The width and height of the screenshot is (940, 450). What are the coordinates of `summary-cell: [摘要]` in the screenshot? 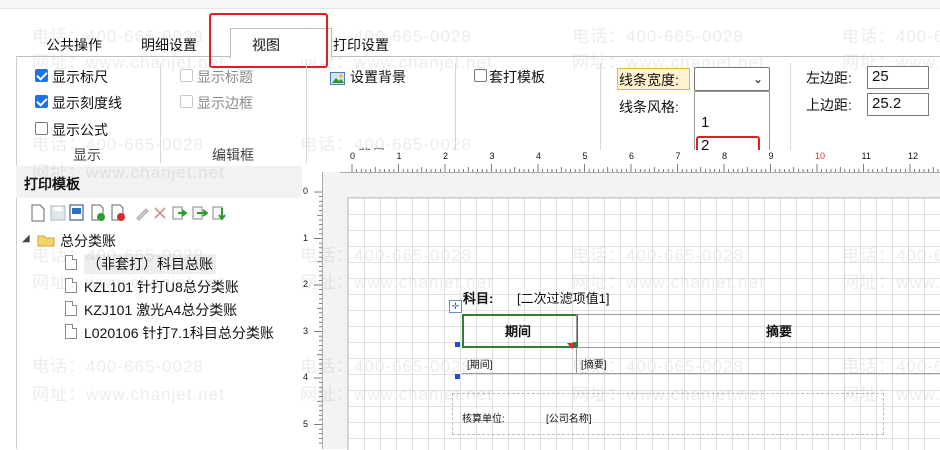 It's located at (594, 363).